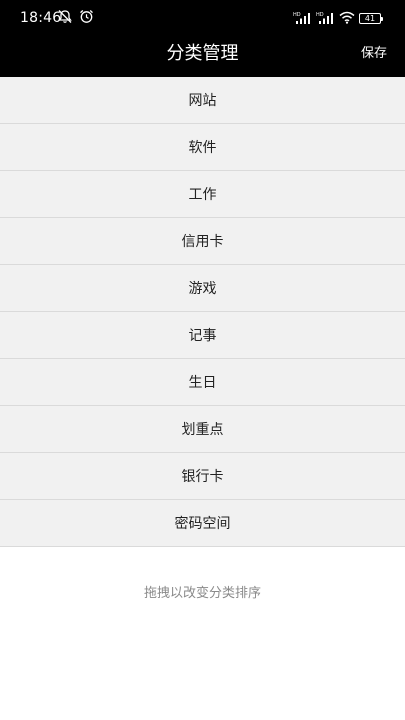  What do you see at coordinates (202, 382) in the screenshot?
I see `category-item-birthday: 生日` at bounding box center [202, 382].